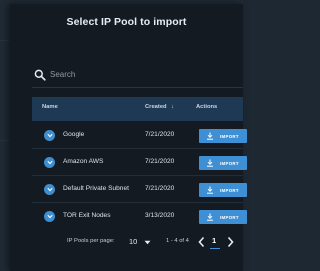 This screenshot has width=320, height=271. What do you see at coordinates (156, 107) in the screenshot?
I see `column-header-created-label: Created` at bounding box center [156, 107].